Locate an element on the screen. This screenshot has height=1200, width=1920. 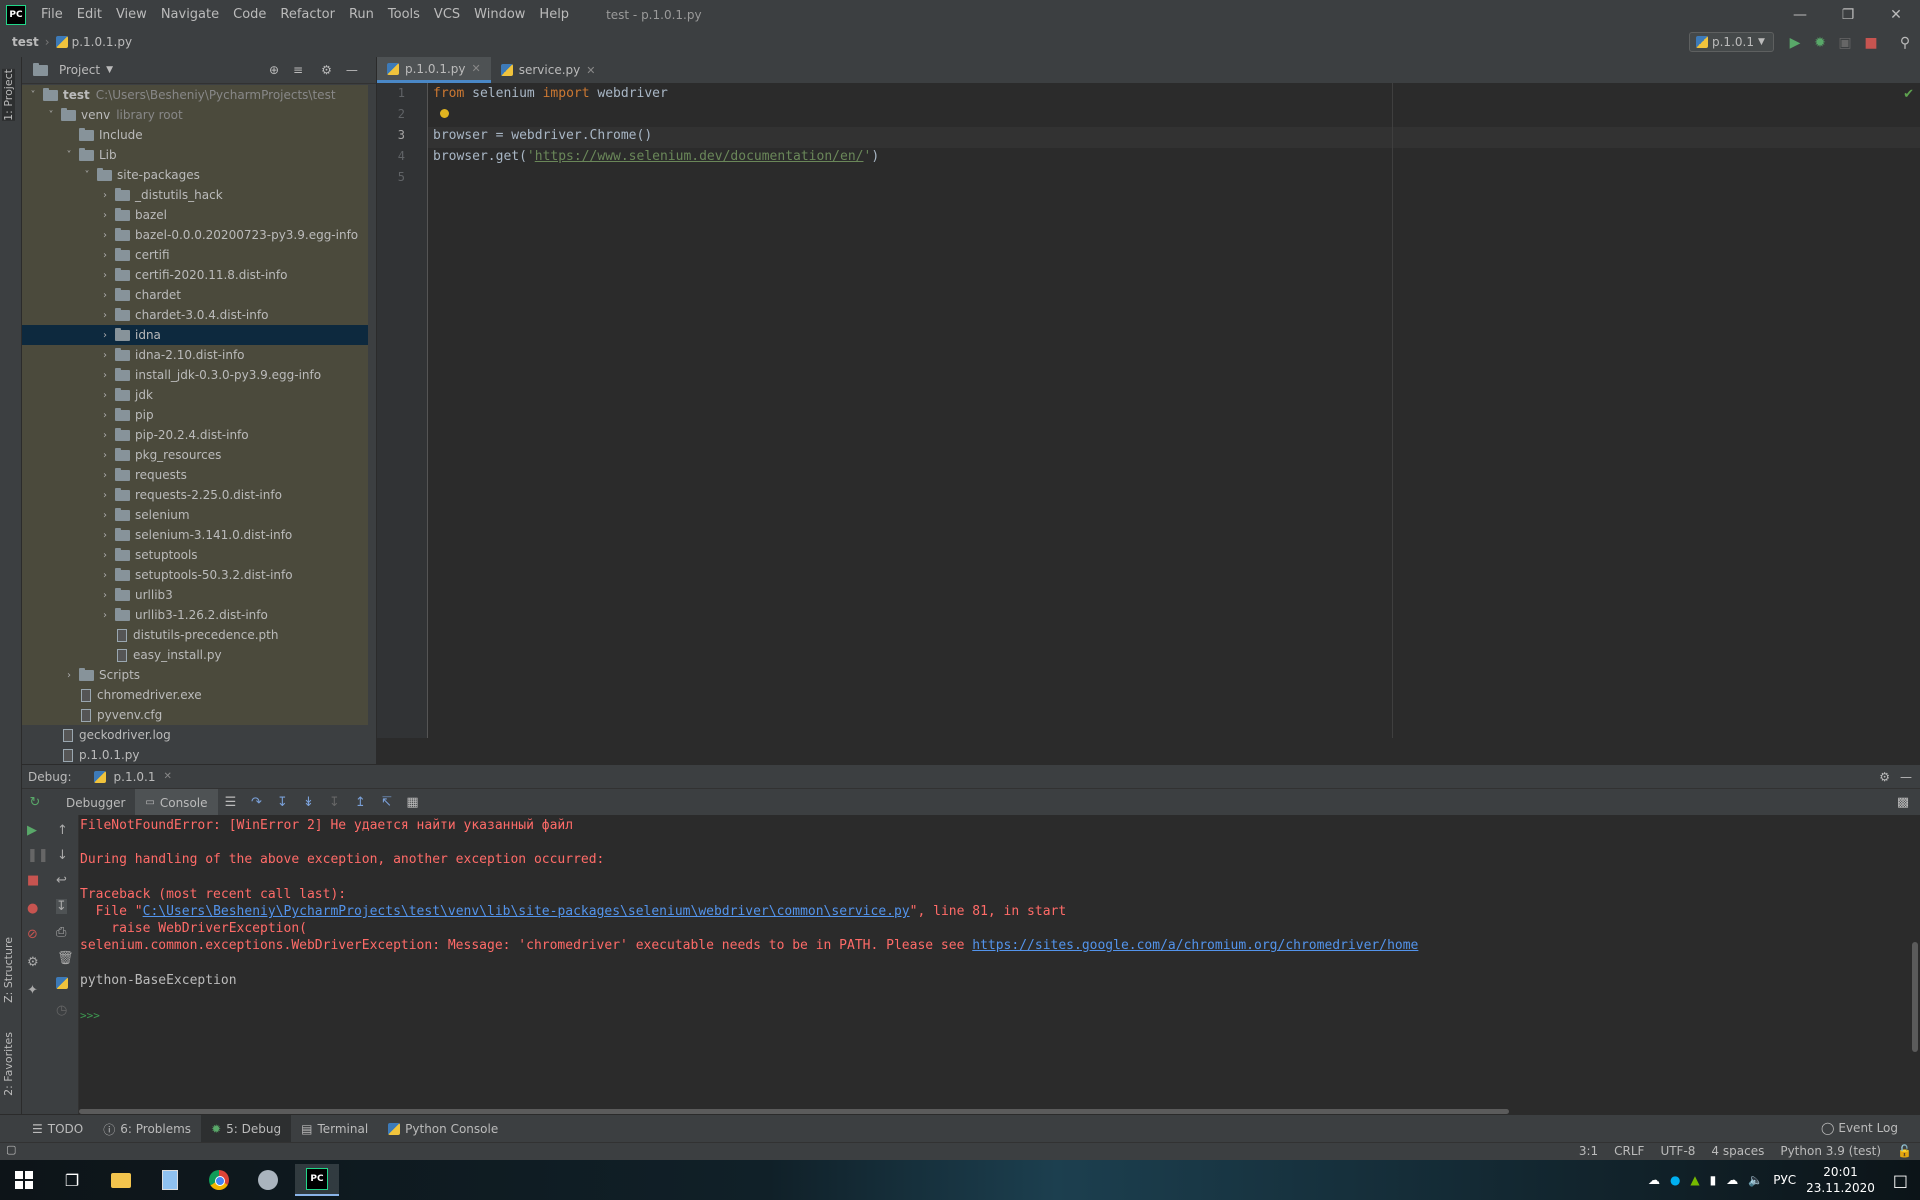
python-interpreter: Python 3.9 (test) is located at coordinates (1830, 1151).